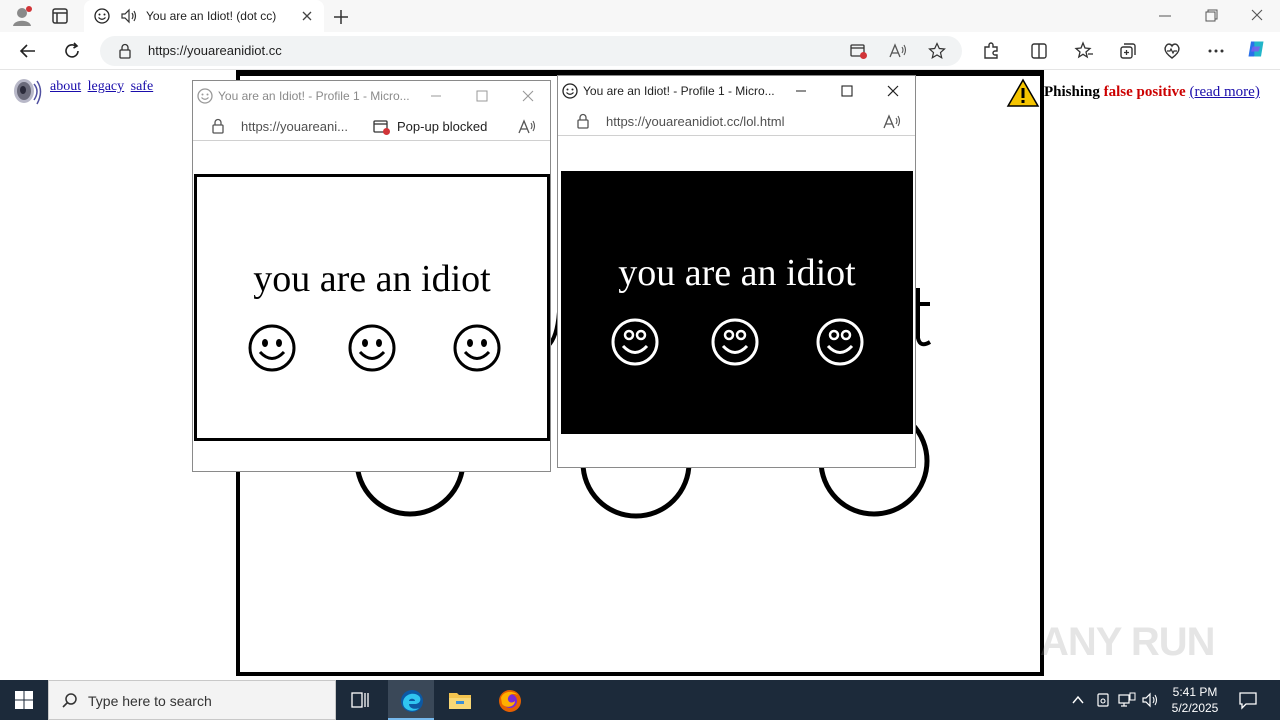 This screenshot has height=720, width=1280. I want to click on legacy-link: legacy, so click(106, 86).